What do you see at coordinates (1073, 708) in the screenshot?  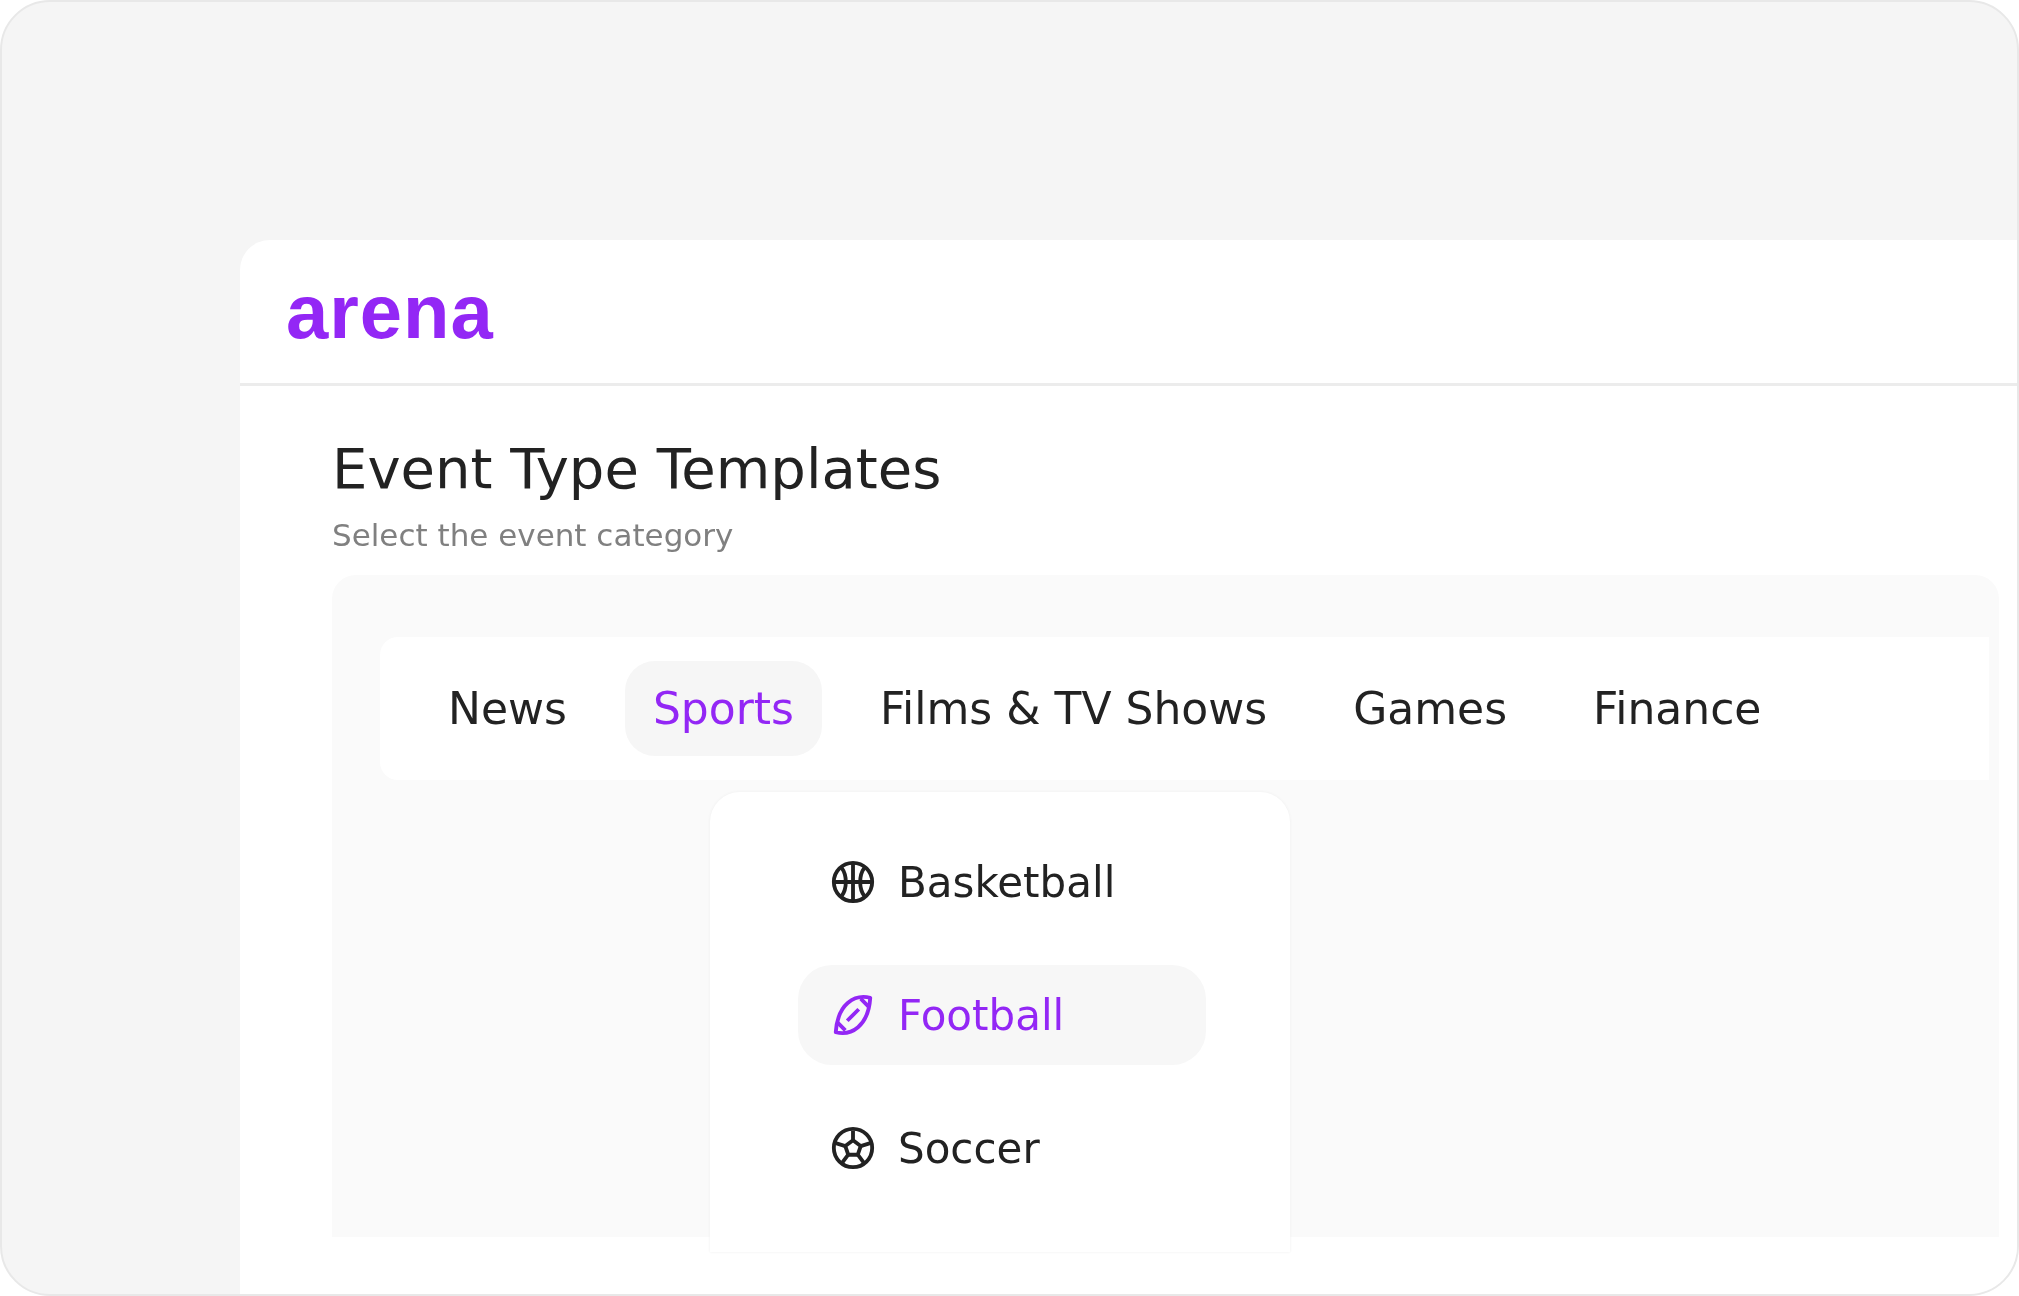 I see `category-tab: Films & TV Shows` at bounding box center [1073, 708].